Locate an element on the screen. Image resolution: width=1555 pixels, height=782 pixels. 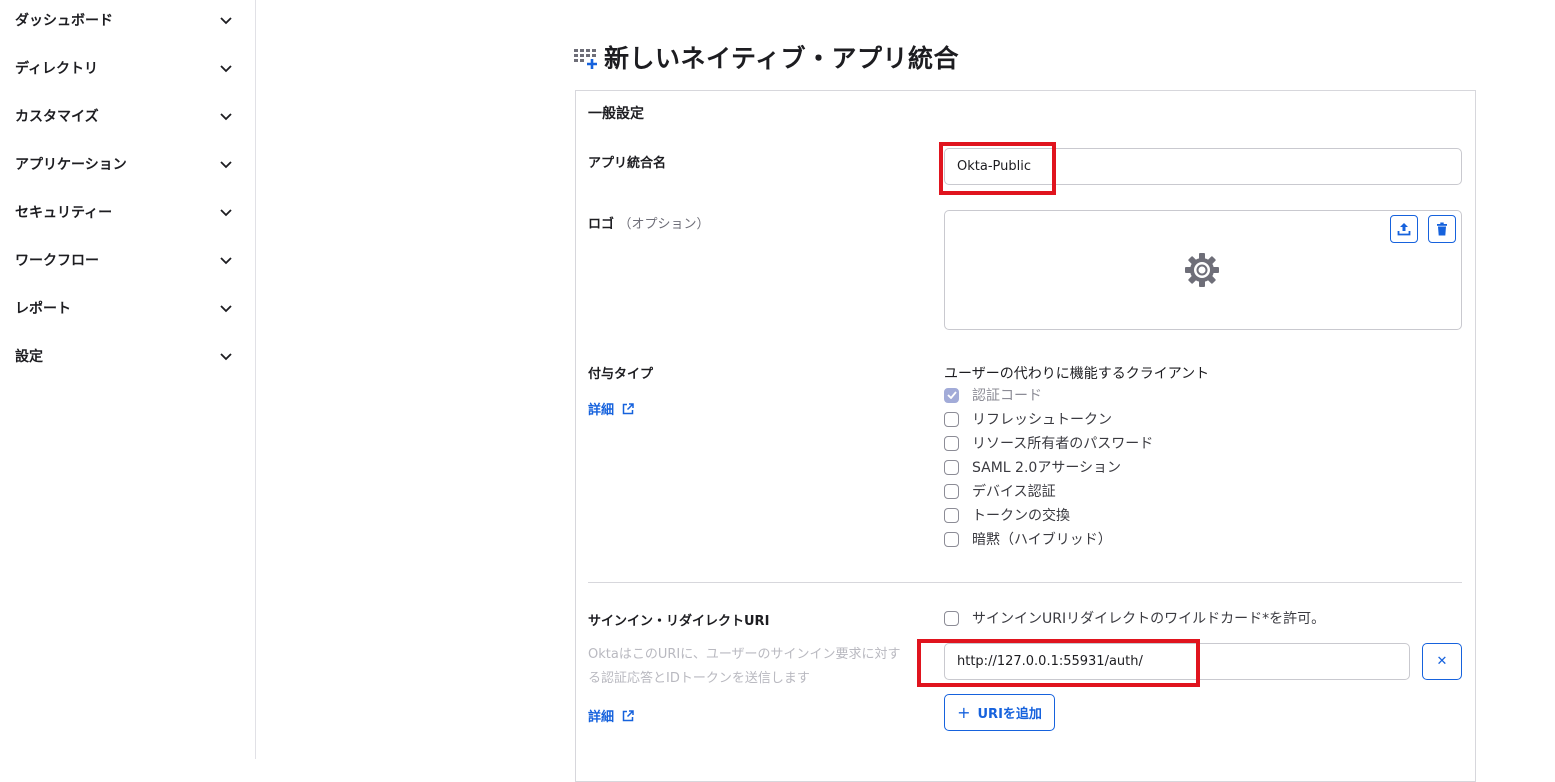
check-icon is located at coordinates (951, 395).